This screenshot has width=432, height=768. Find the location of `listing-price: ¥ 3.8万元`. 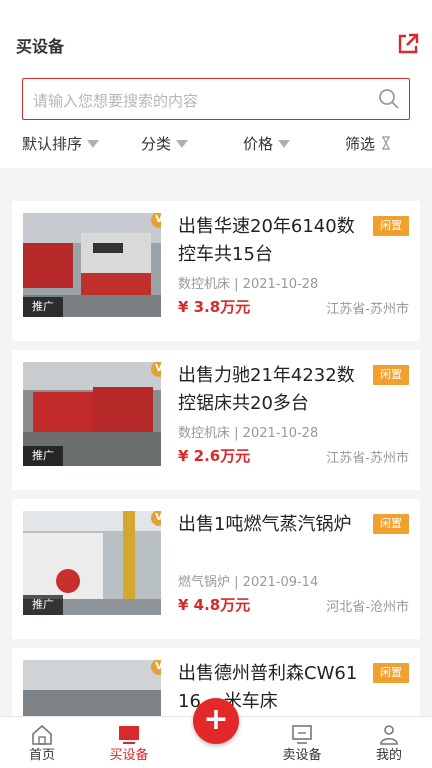

listing-price: ¥ 3.8万元 is located at coordinates (214, 307).